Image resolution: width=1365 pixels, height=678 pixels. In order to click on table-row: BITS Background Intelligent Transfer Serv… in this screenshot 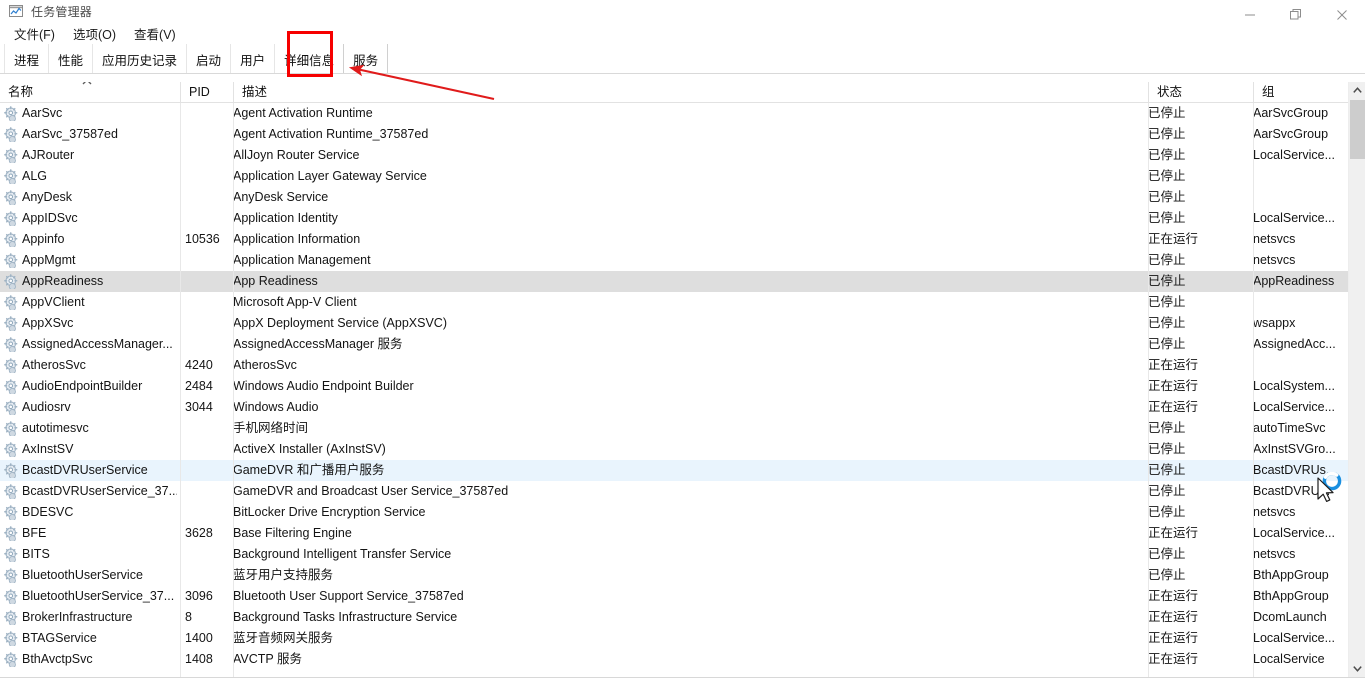, I will do `click(682, 554)`.